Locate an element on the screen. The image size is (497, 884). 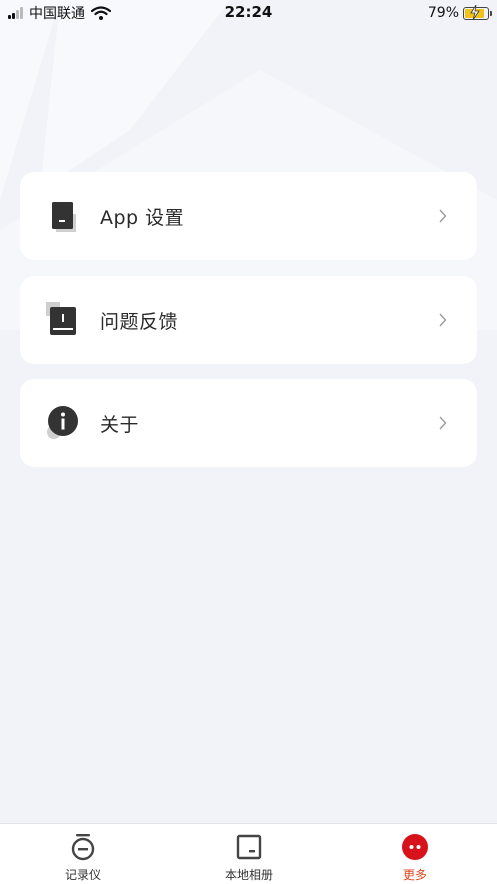
clock: 22:24 is located at coordinates (248, 12).